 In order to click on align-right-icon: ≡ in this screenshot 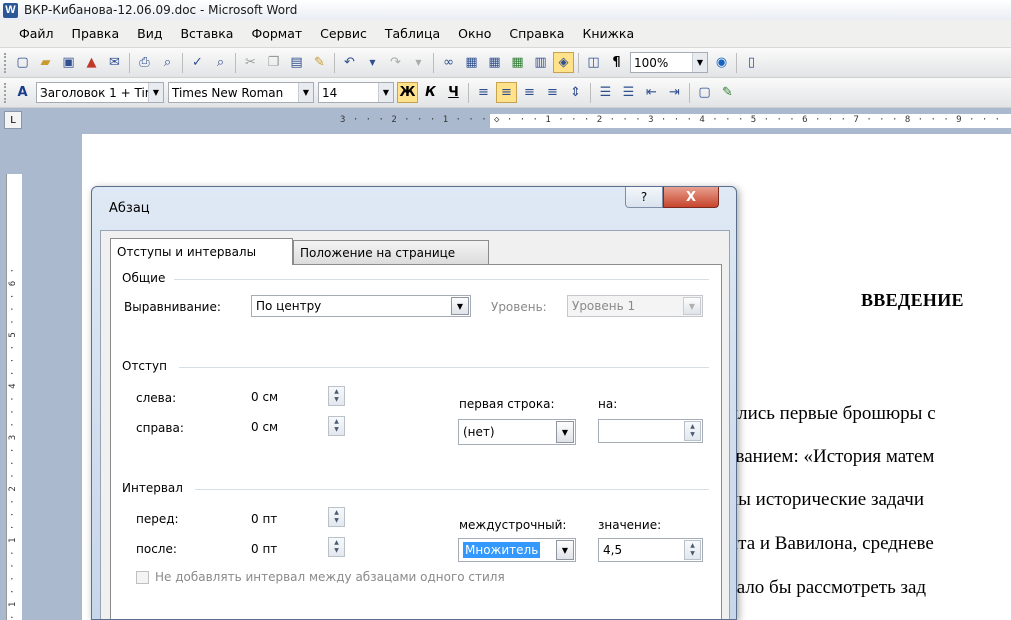, I will do `click(529, 92)`.